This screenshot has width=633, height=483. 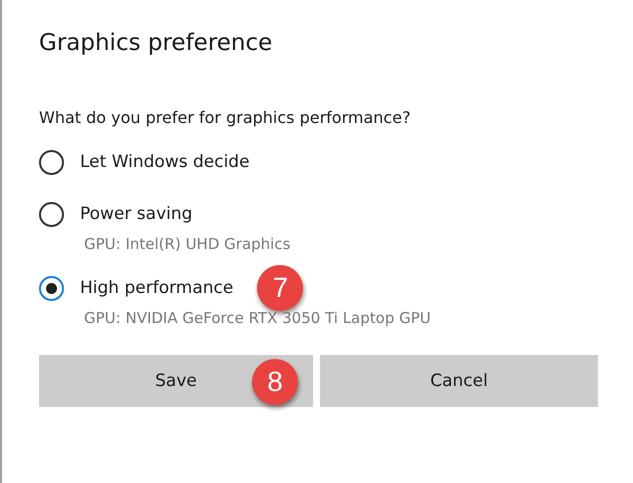 I want to click on option-label: High performance, so click(x=157, y=288).